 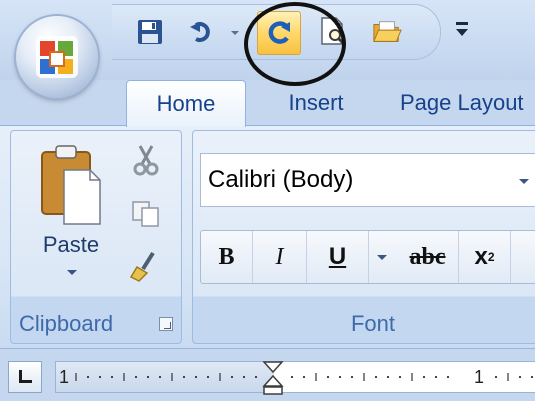 I want to click on format-painter-icon, so click(x=142, y=266).